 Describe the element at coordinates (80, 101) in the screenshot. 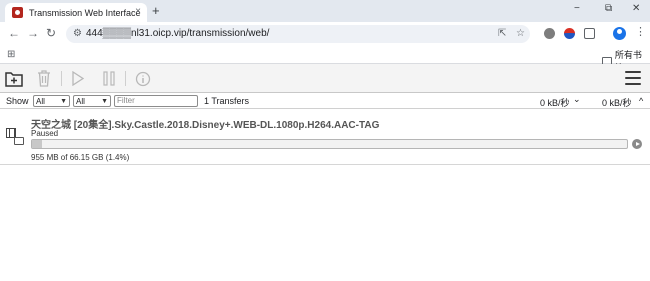

I see `tracker-filter-value: All` at that location.